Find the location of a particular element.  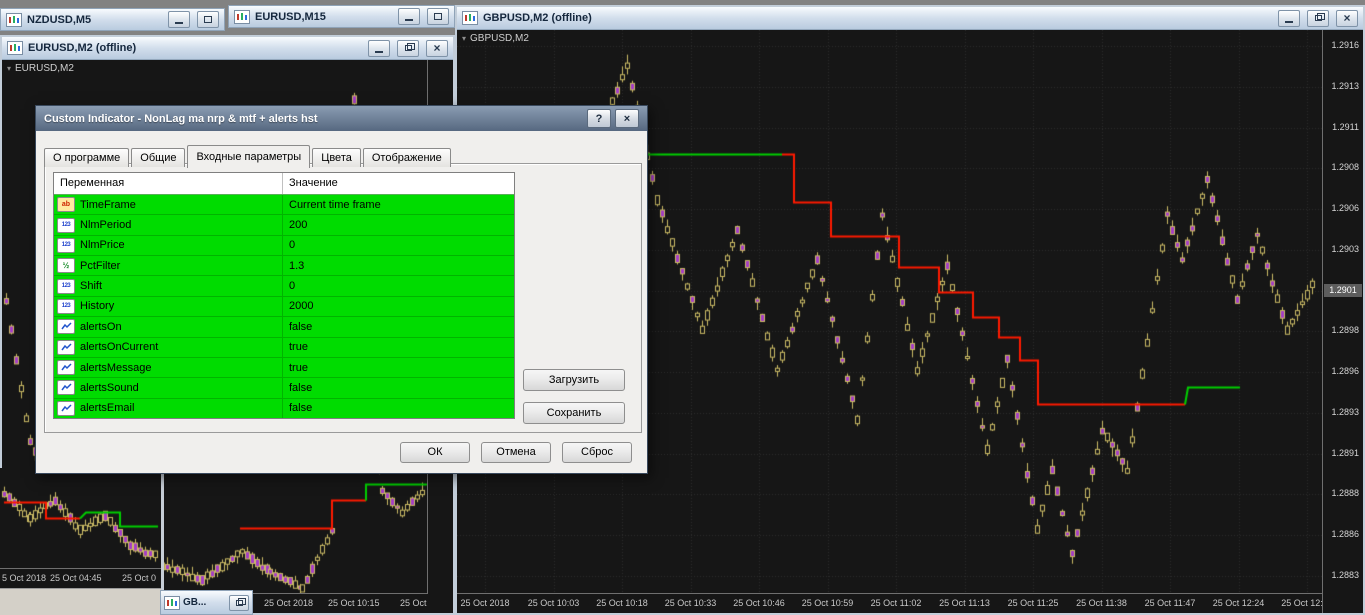

tab-common: Общие is located at coordinates (158, 157).